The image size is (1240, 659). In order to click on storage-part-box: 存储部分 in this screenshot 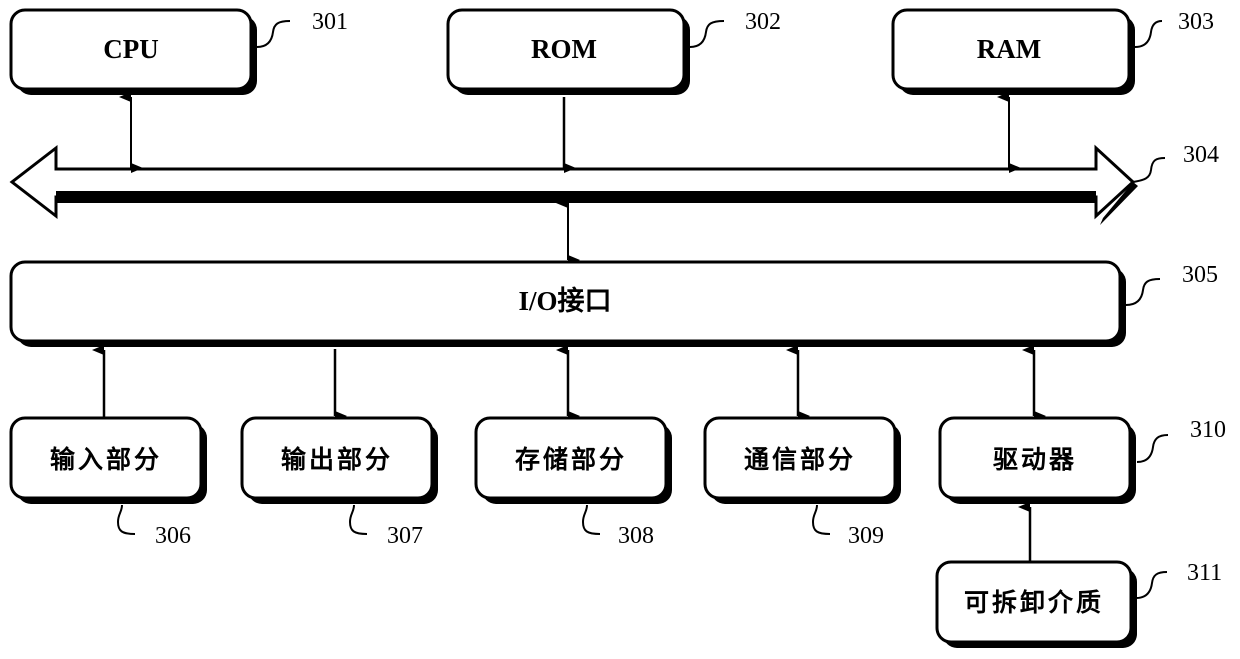, I will do `click(573, 460)`.